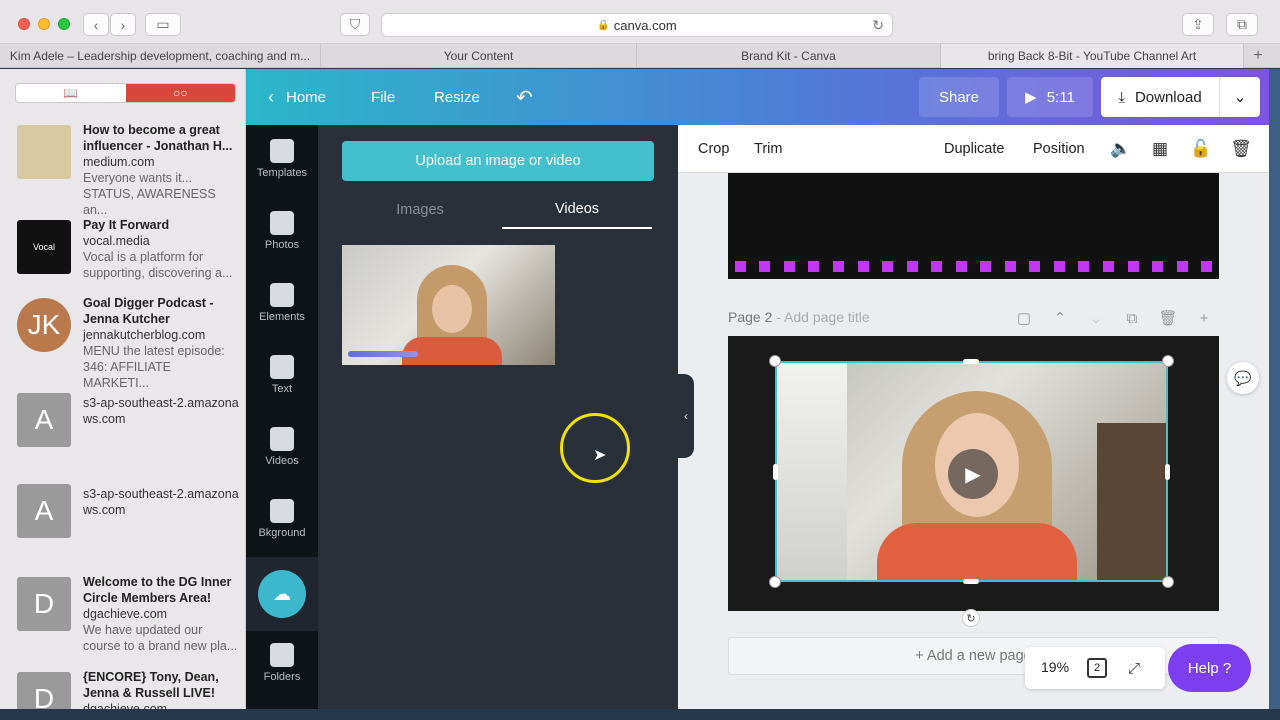 Image resolution: width=1280 pixels, height=720 pixels. I want to click on fullscreen-icon: ⤢, so click(1134, 668).